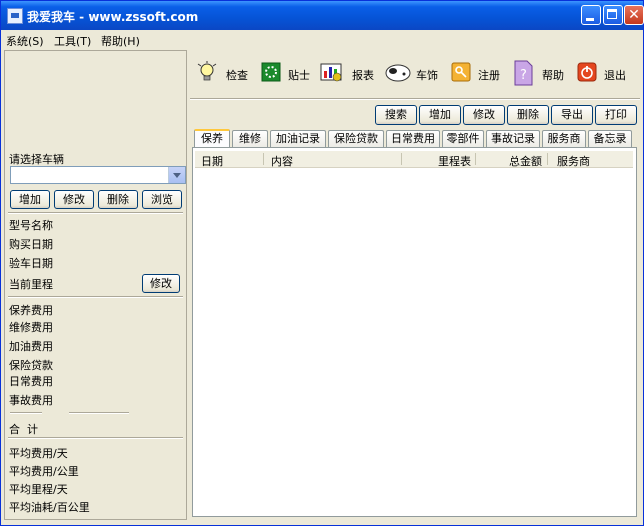 The height and width of the screenshot is (526, 644). I want to click on print-button: 打印, so click(616, 115).